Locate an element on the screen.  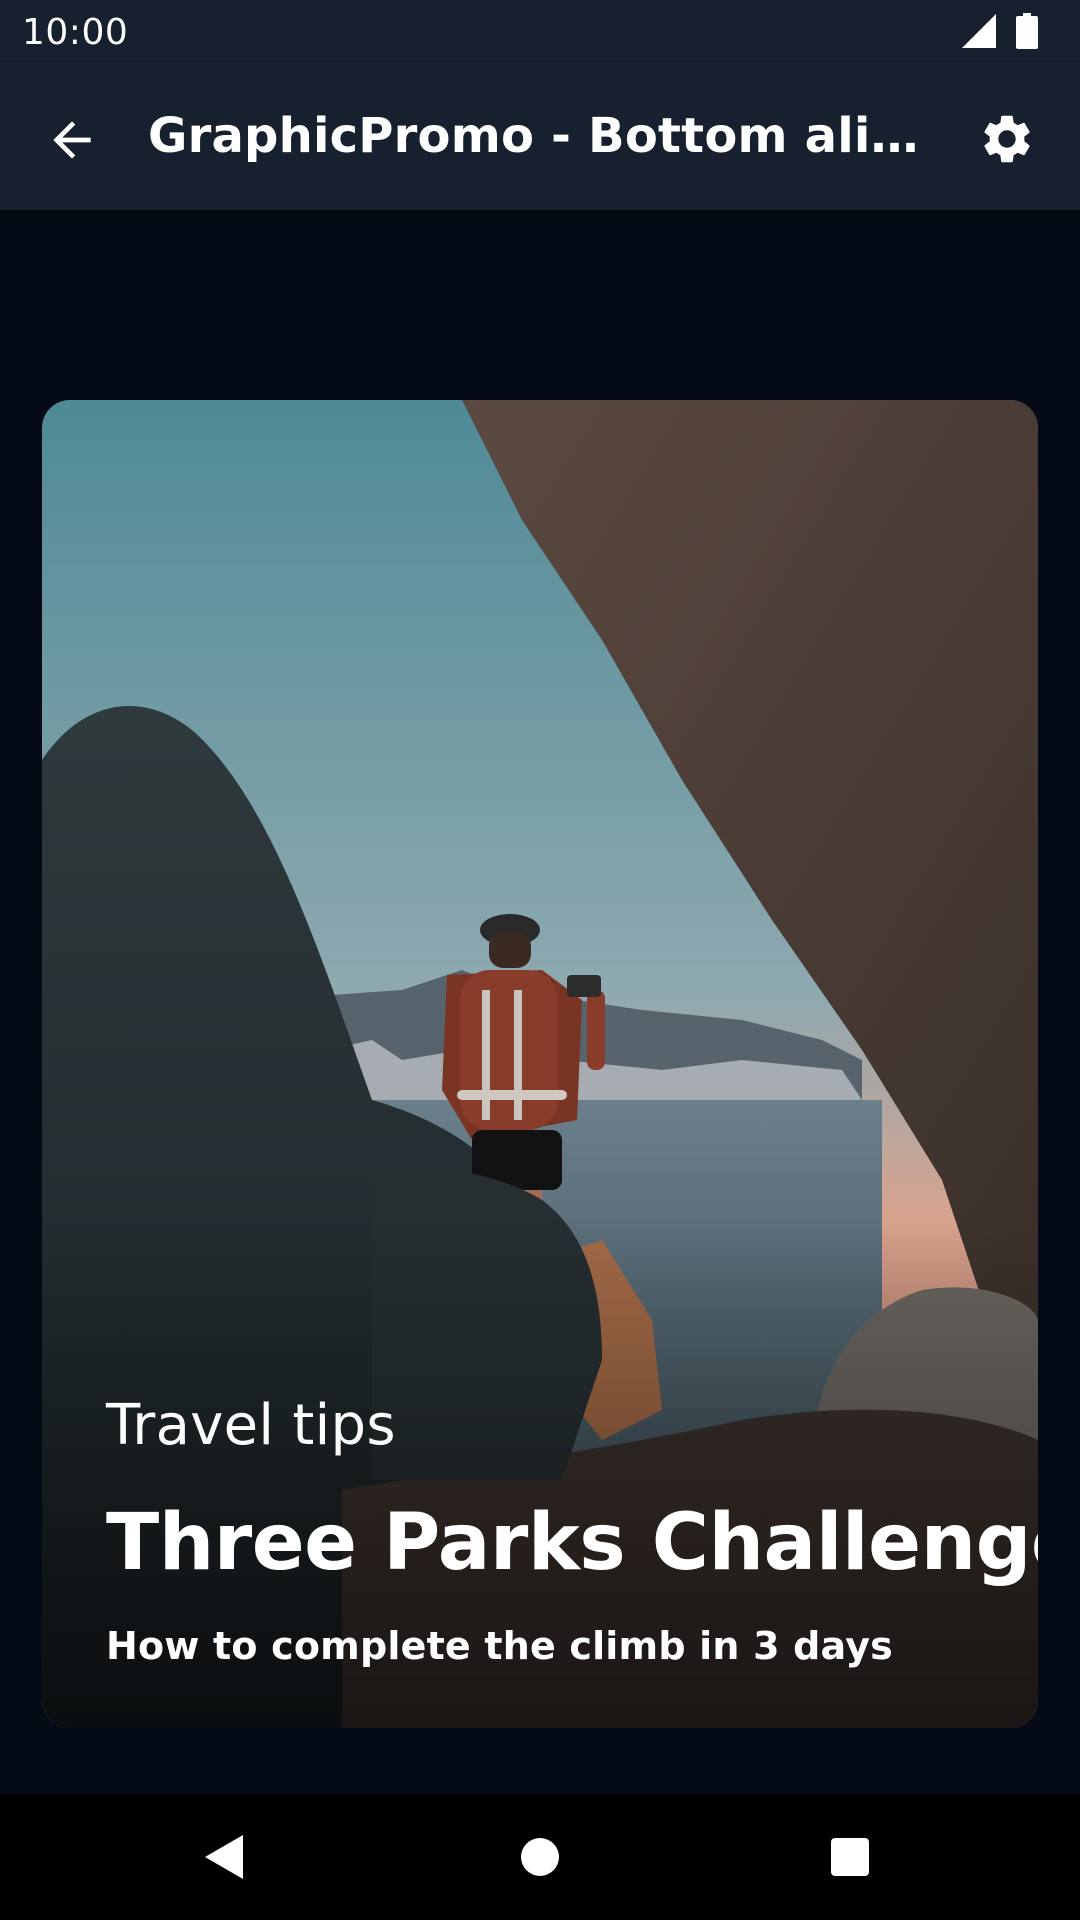
status-bar: 10:00 is located at coordinates (540, 31).